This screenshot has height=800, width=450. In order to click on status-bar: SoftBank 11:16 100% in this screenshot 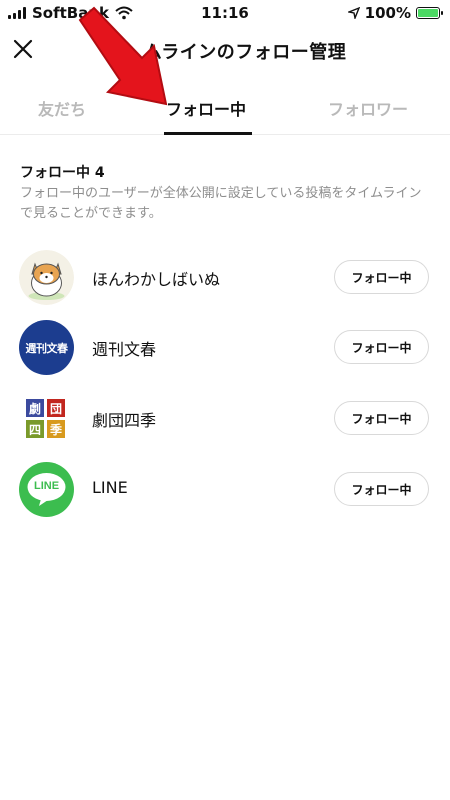, I will do `click(225, 13)`.